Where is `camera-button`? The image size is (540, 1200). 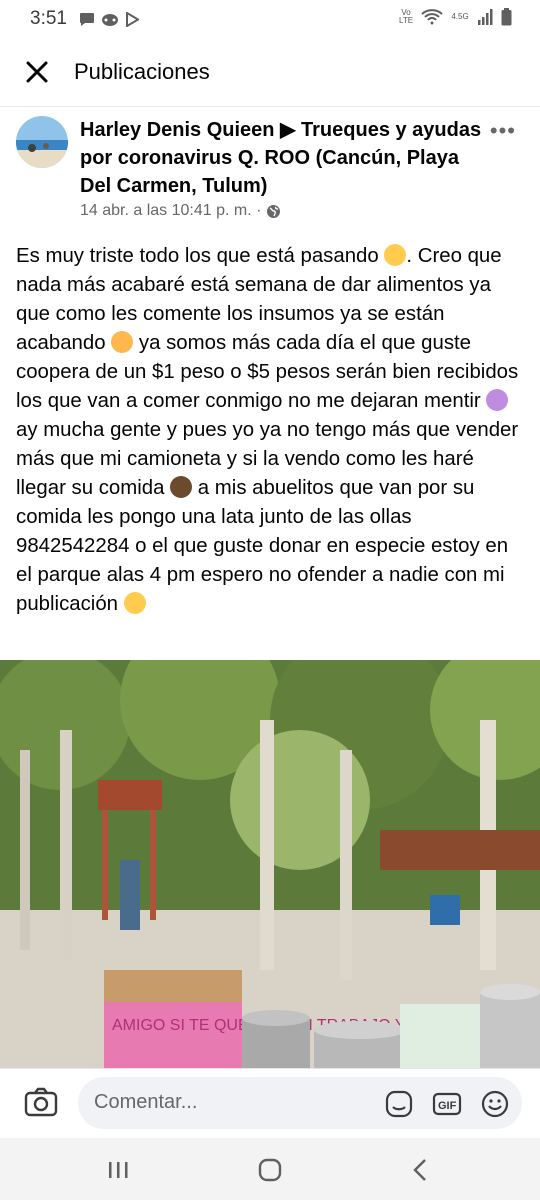
camera-button is located at coordinates (41, 1102).